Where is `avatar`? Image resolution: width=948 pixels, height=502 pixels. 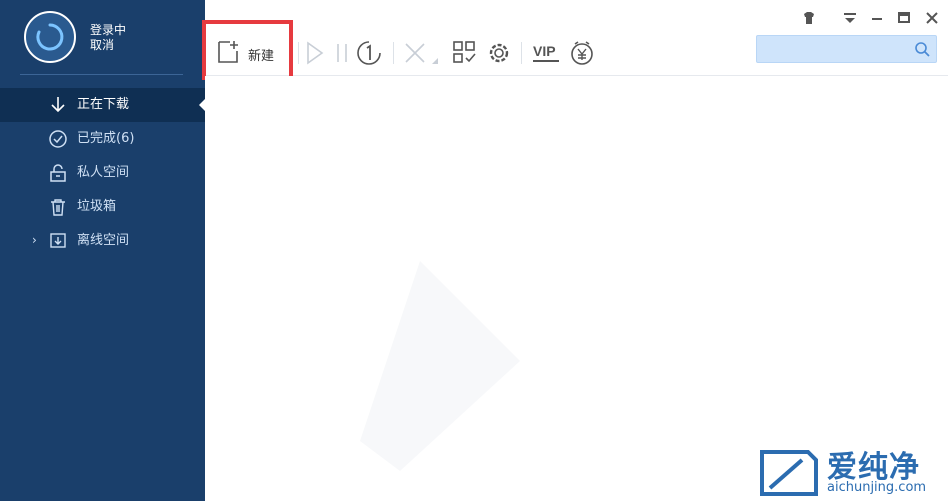
avatar is located at coordinates (50, 37).